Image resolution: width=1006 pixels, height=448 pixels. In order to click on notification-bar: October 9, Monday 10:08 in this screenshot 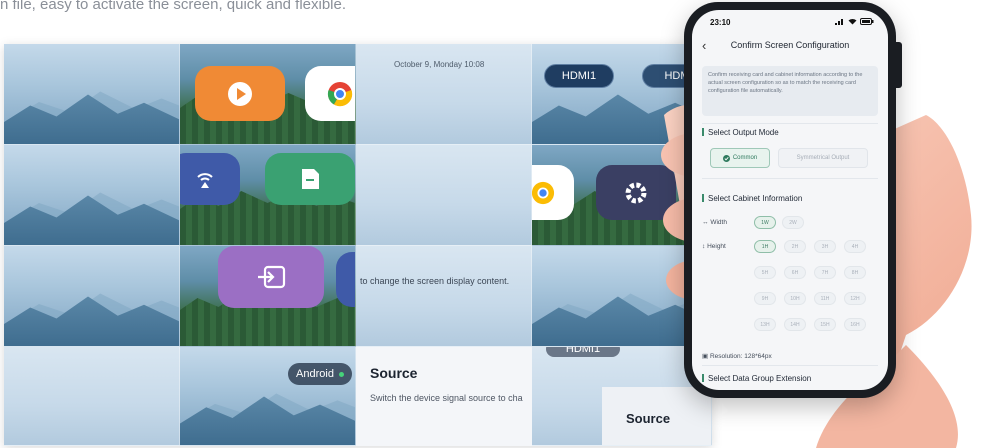, I will do `click(439, 64)`.